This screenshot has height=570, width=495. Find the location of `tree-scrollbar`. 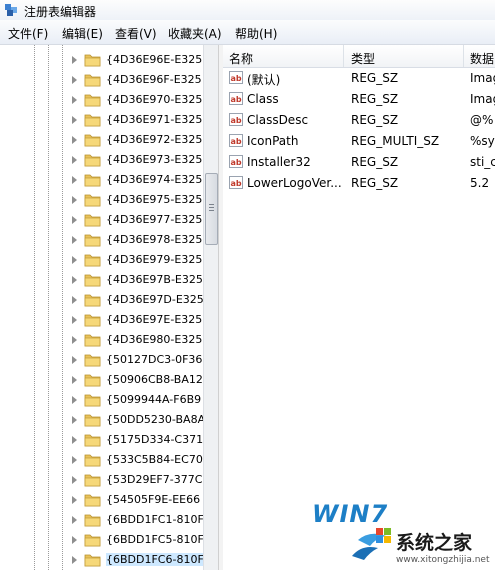

tree-scrollbar is located at coordinates (210, 307).